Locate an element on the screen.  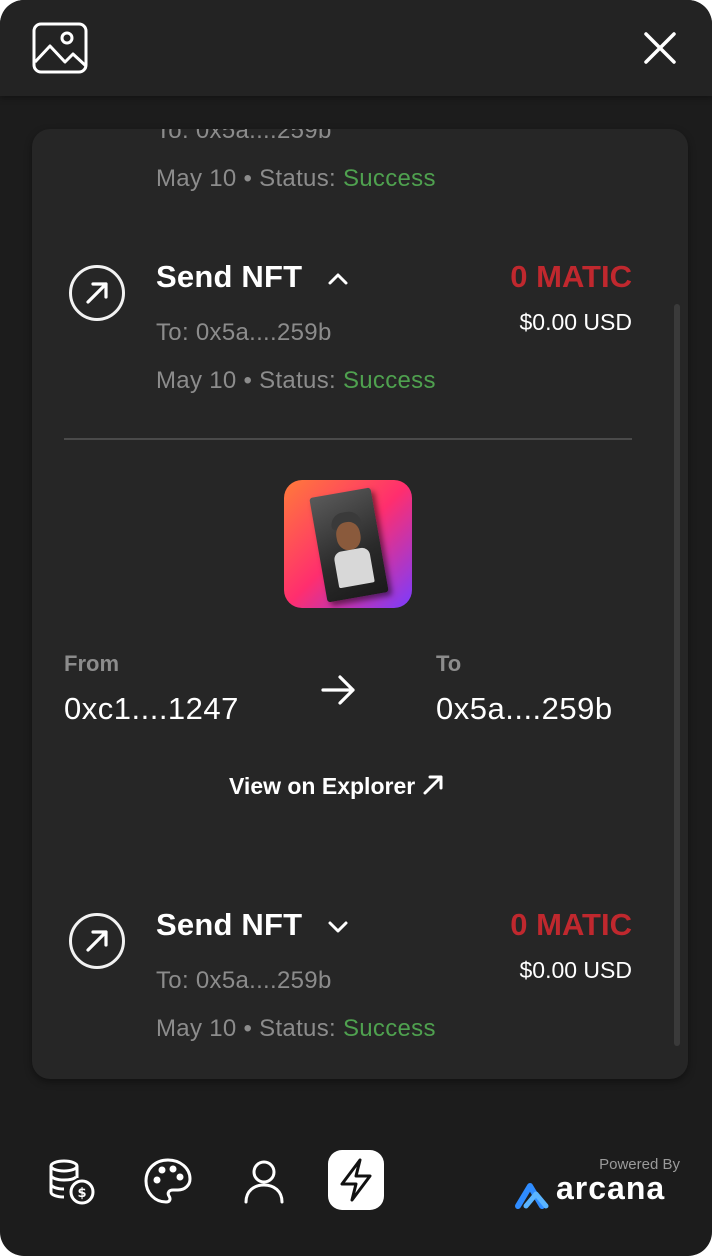
profile-icon is located at coordinates (264, 1182).